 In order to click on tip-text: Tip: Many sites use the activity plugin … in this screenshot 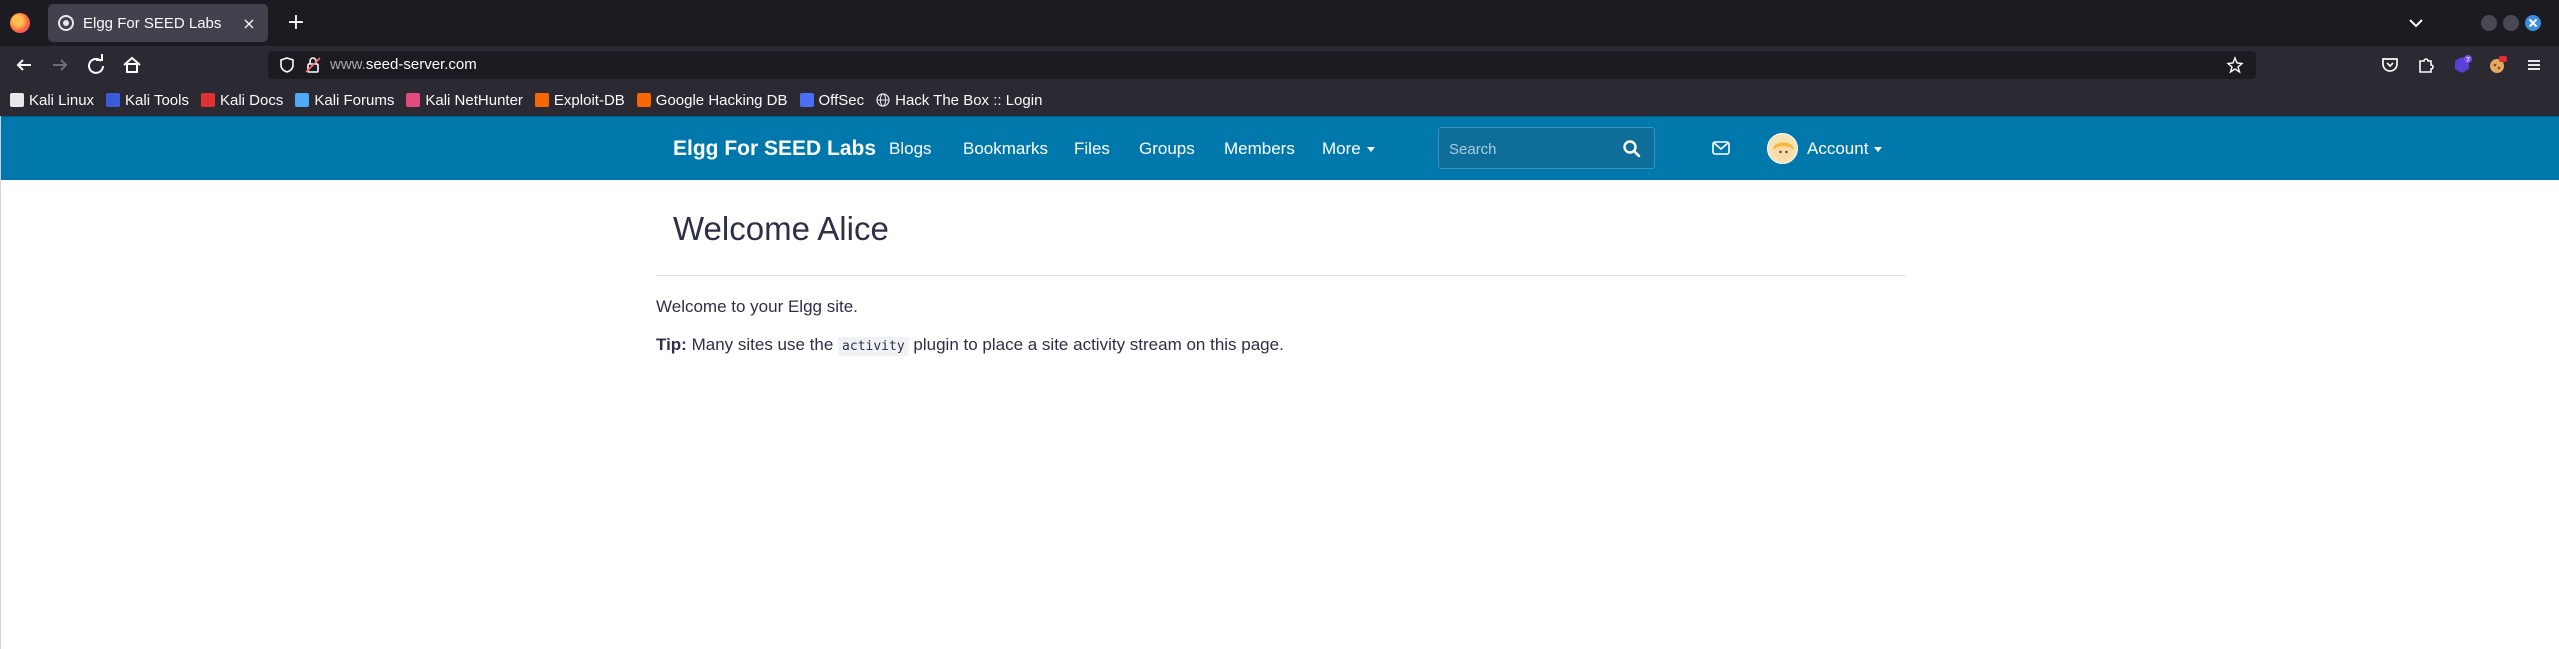, I will do `click(970, 345)`.